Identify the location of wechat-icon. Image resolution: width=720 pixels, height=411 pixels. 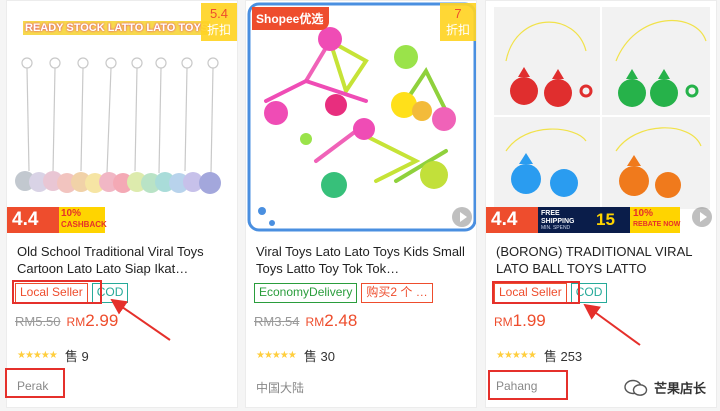
(636, 387).